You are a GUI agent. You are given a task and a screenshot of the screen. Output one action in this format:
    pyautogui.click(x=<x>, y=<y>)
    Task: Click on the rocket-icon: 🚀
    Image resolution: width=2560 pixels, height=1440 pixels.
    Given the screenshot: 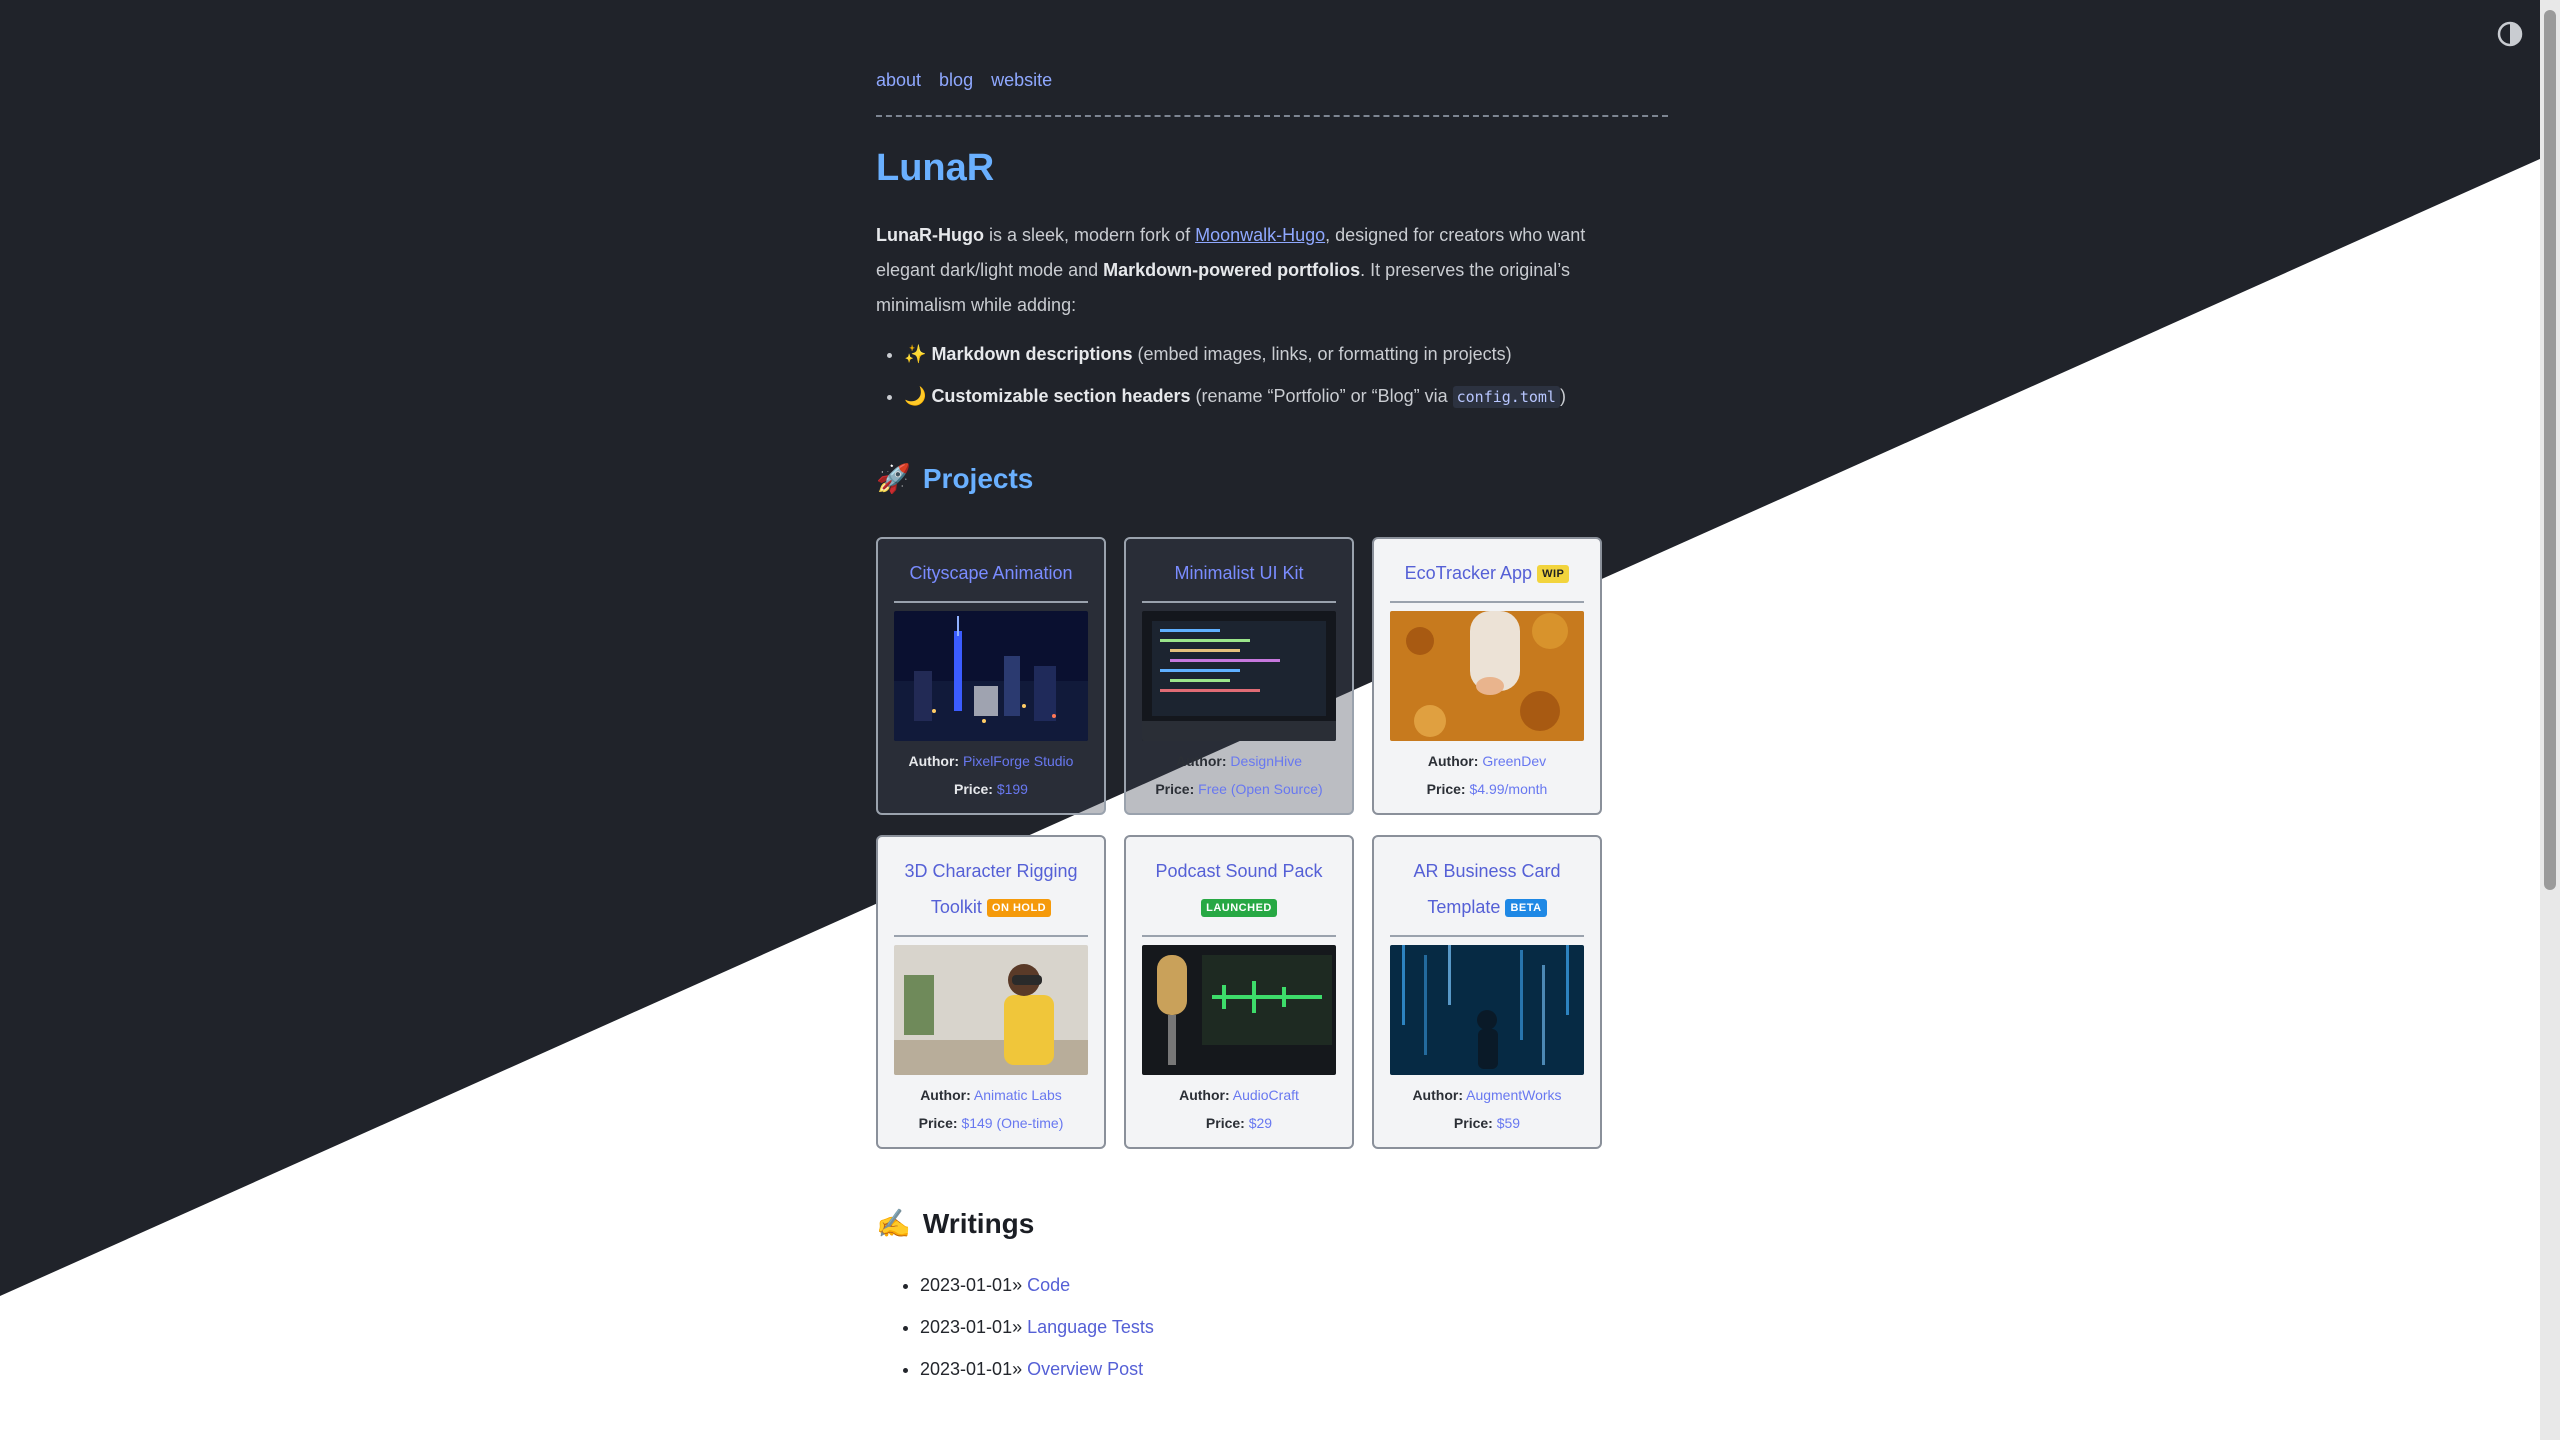 What is the action you would take?
    pyautogui.click(x=893, y=478)
    